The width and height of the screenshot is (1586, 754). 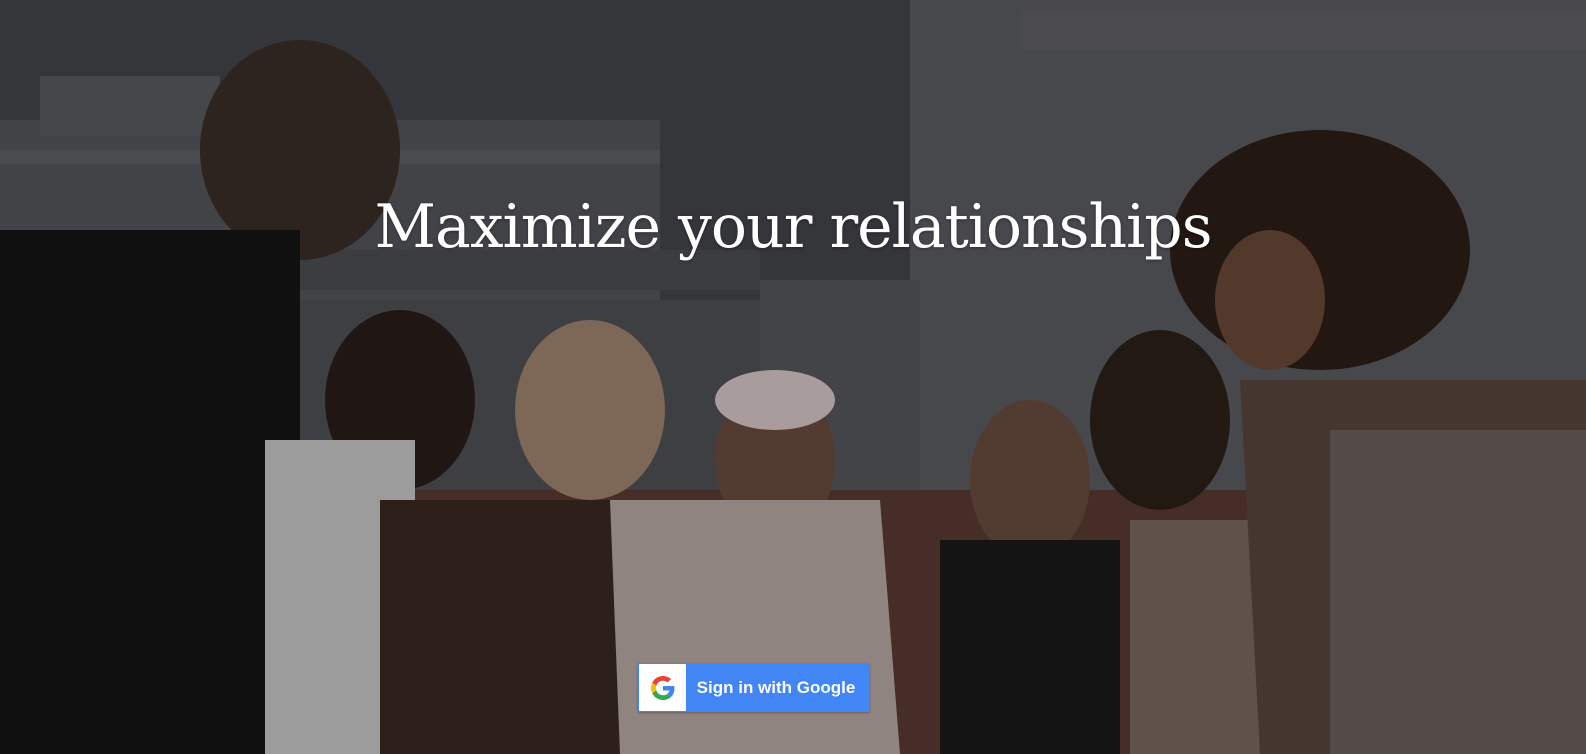 I want to click on sign-in-with-google-button: Sign in with Google, so click(x=754, y=687).